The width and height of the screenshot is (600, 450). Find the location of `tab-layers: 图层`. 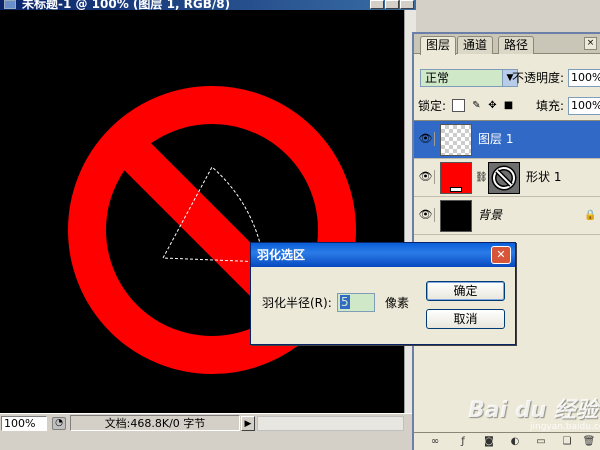

tab-layers: 图层 is located at coordinates (438, 45).